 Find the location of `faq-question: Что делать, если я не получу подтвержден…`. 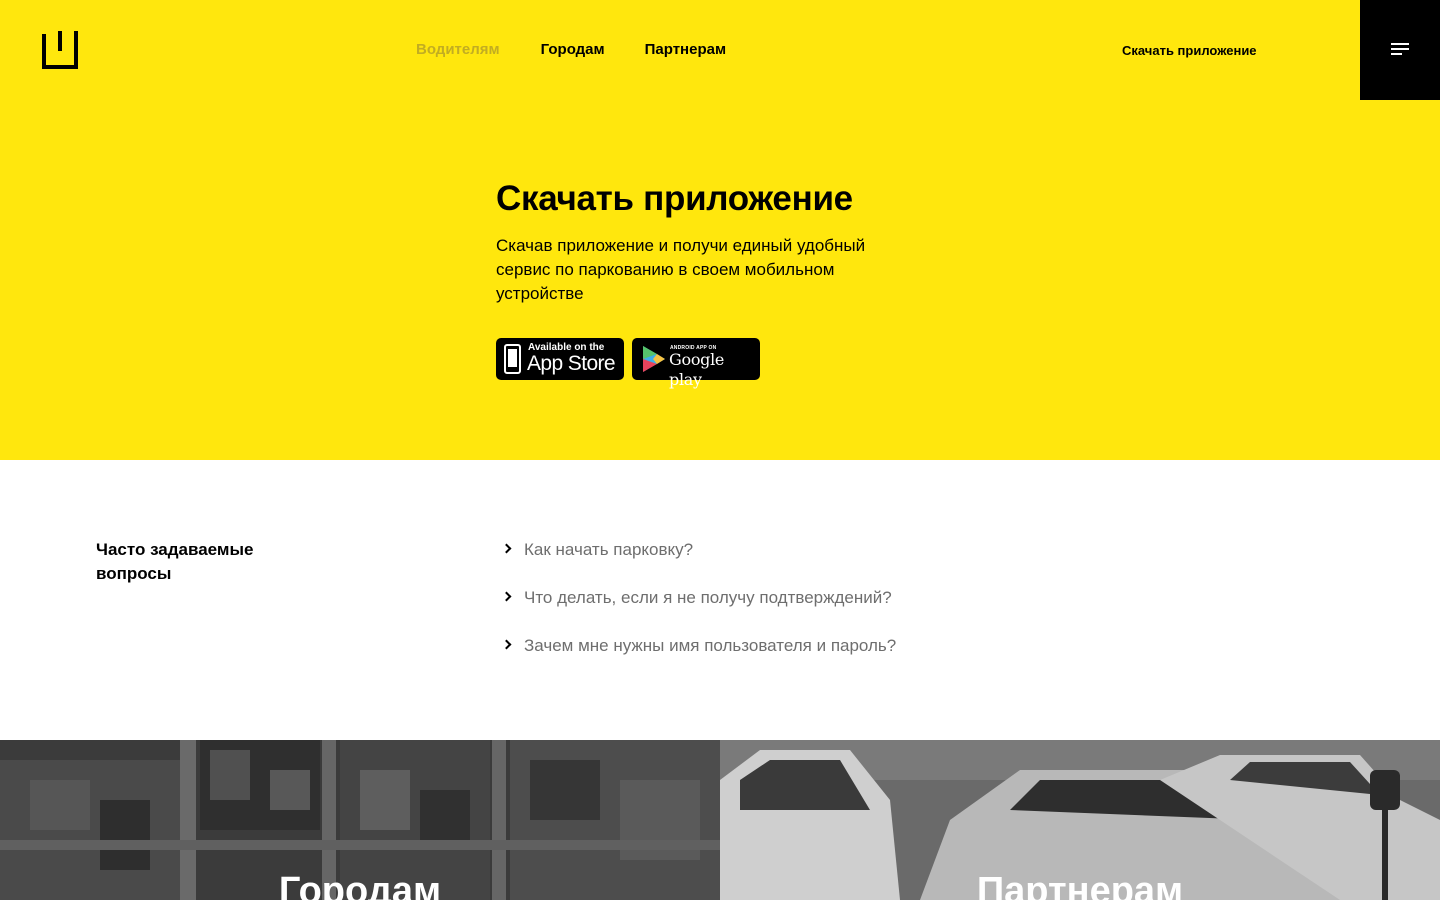

faq-question: Что делать, если я не получу подтвержден… is located at coordinates (708, 597).